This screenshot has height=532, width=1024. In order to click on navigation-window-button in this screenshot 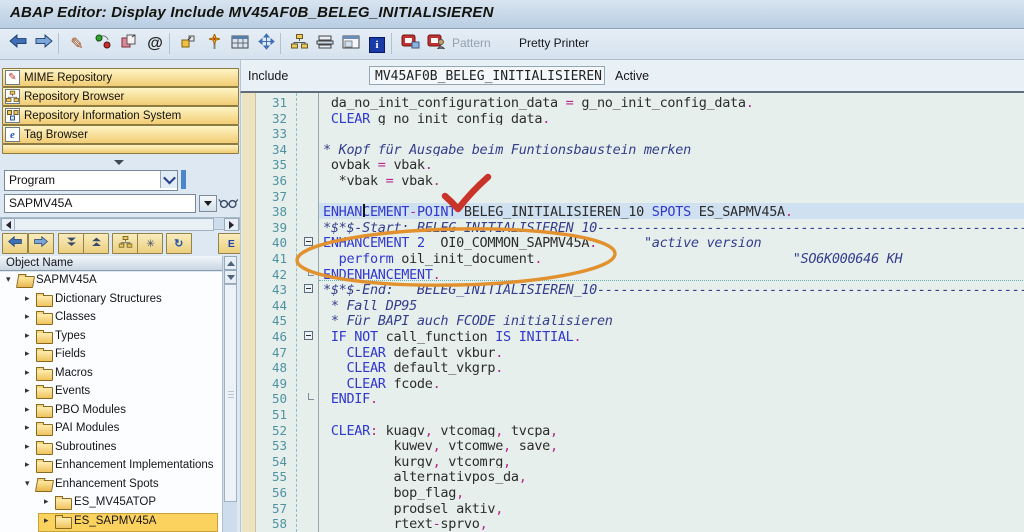, I will do `click(325, 44)`.